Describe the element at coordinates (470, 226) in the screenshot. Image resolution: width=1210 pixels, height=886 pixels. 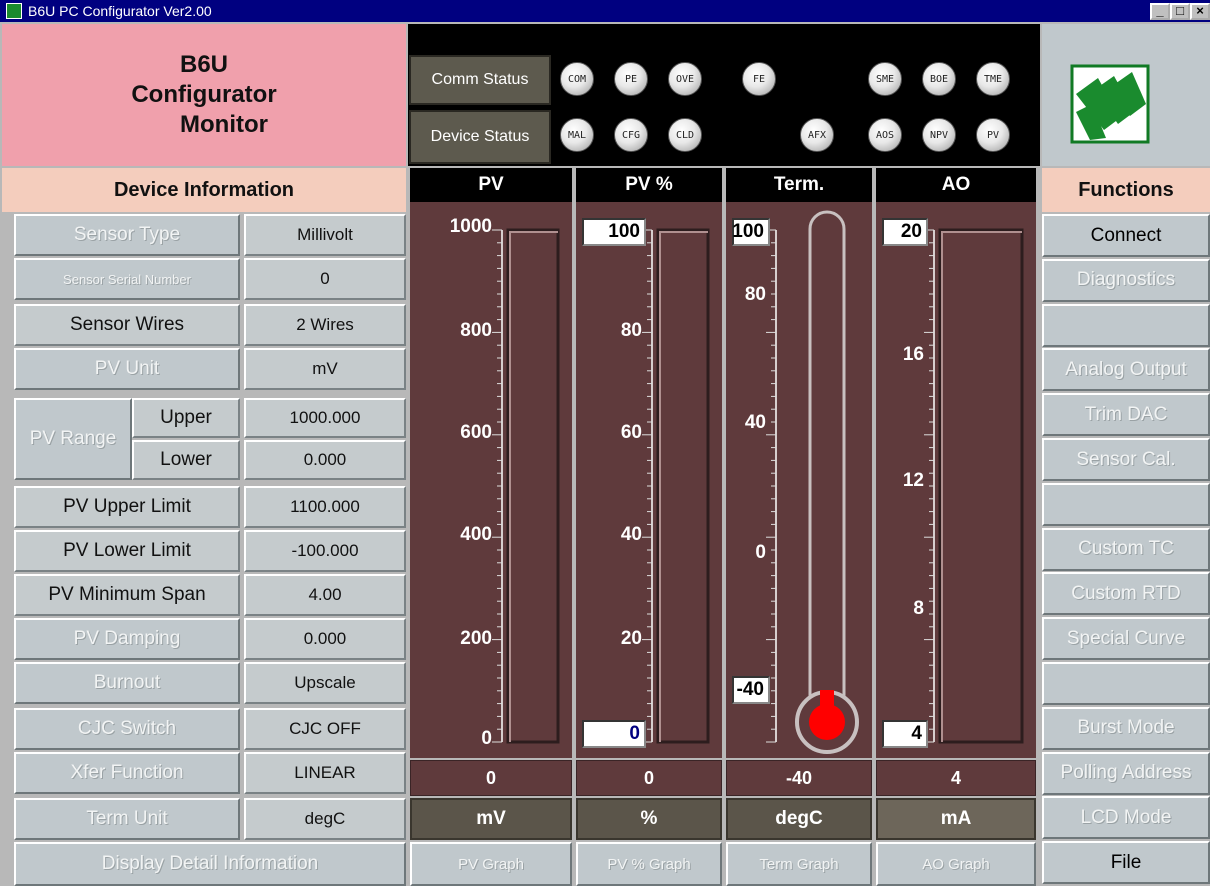
I see `pv-tick-label: 1000` at that location.